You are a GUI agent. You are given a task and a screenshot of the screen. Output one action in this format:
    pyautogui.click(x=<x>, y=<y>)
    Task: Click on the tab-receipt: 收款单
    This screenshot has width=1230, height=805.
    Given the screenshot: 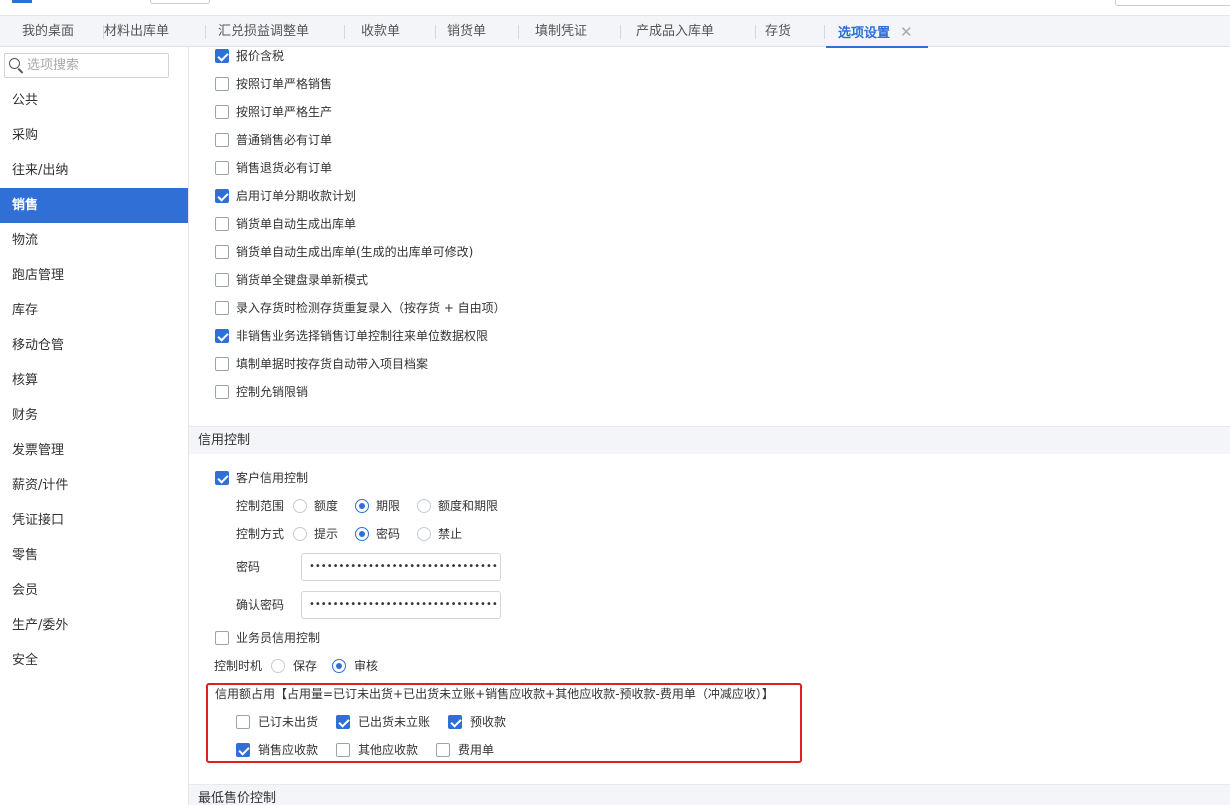 What is the action you would take?
    pyautogui.click(x=398, y=31)
    